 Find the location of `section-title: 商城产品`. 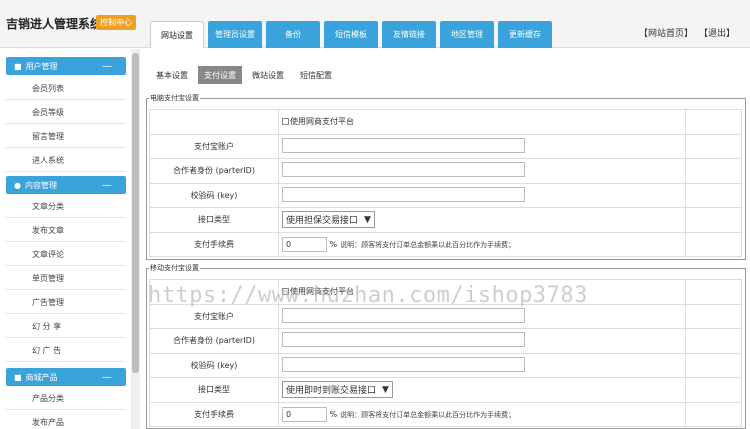

section-title: 商城产品 is located at coordinates (41, 377).